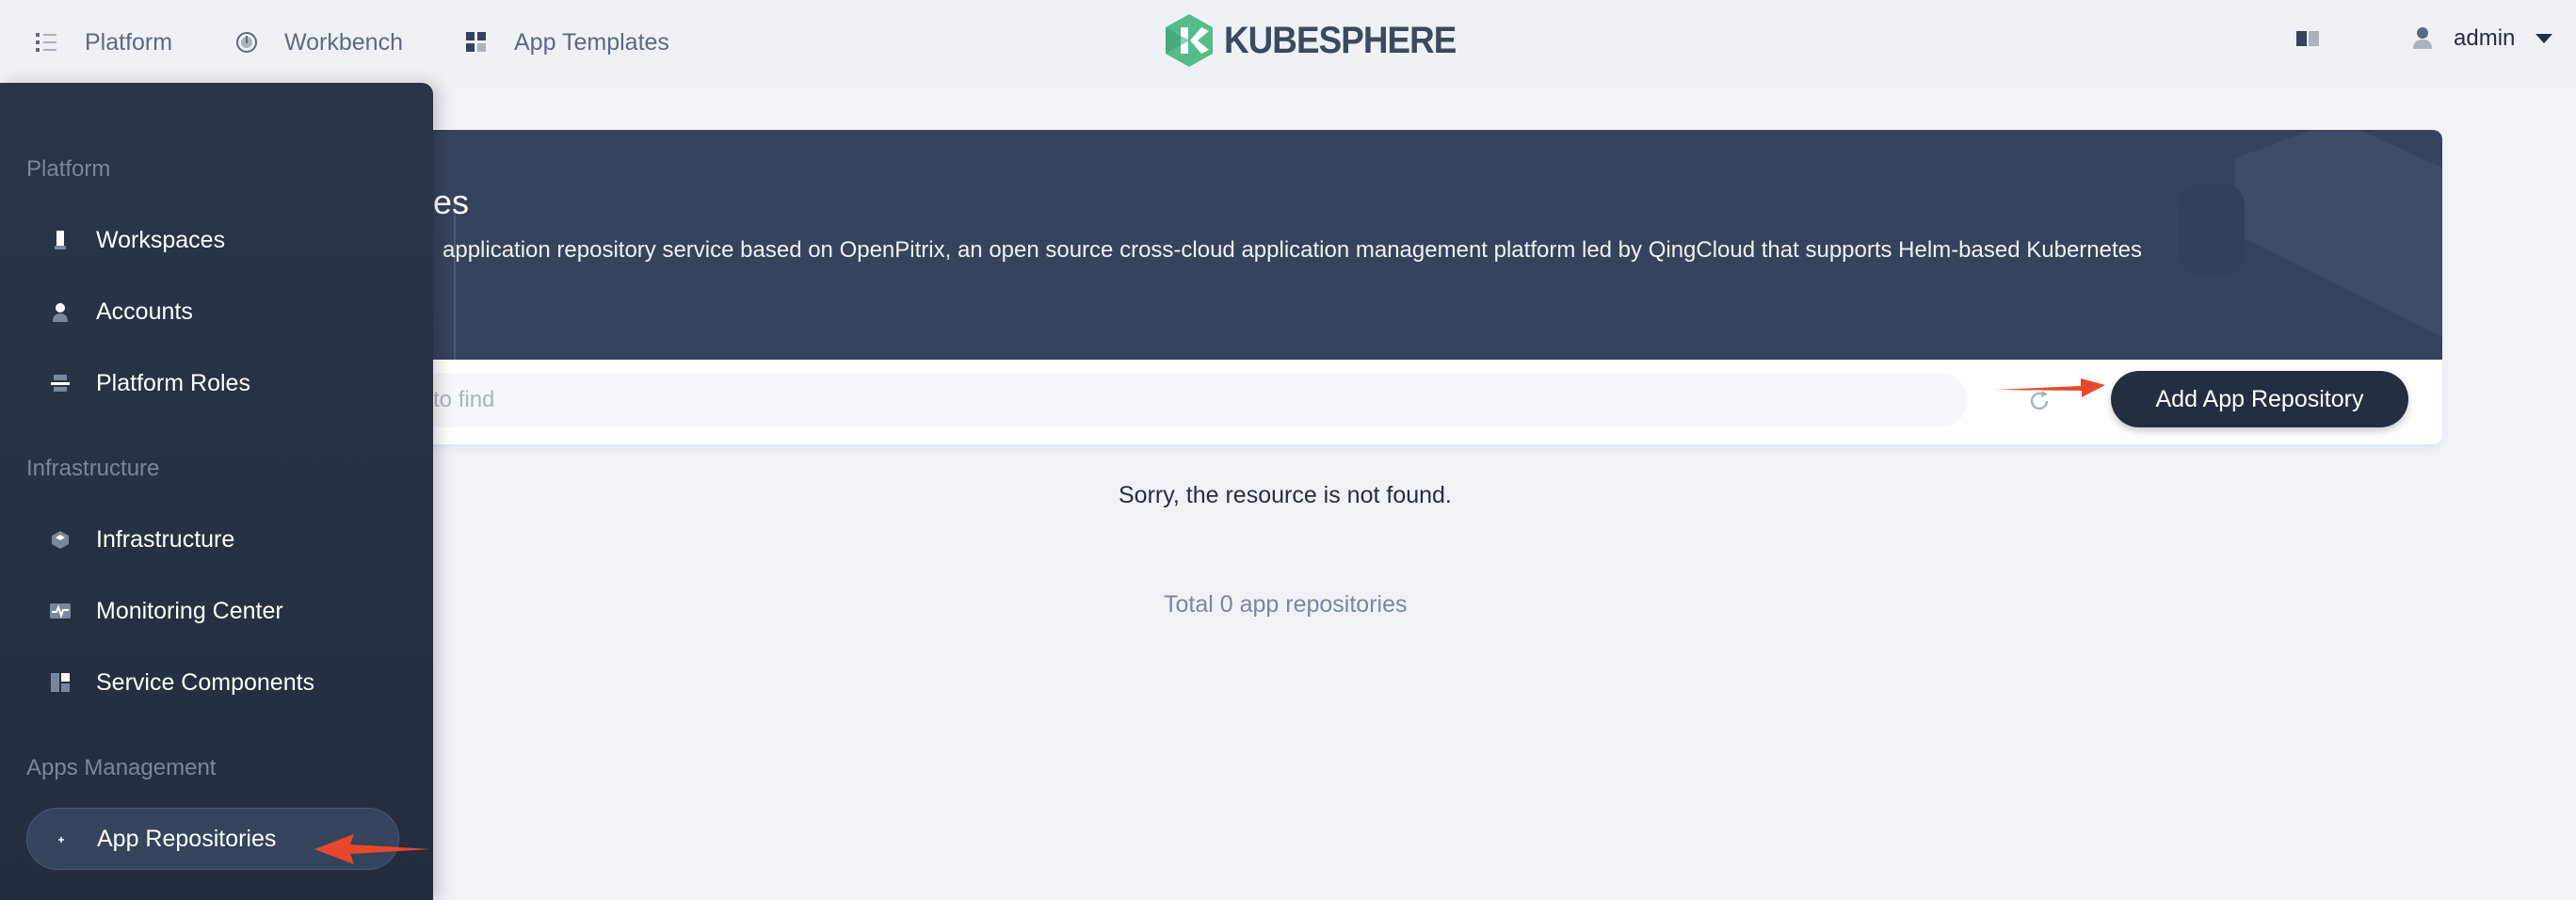 This screenshot has height=900, width=2576. Describe the element at coordinates (246, 42) in the screenshot. I see `dashboard-icon` at that location.